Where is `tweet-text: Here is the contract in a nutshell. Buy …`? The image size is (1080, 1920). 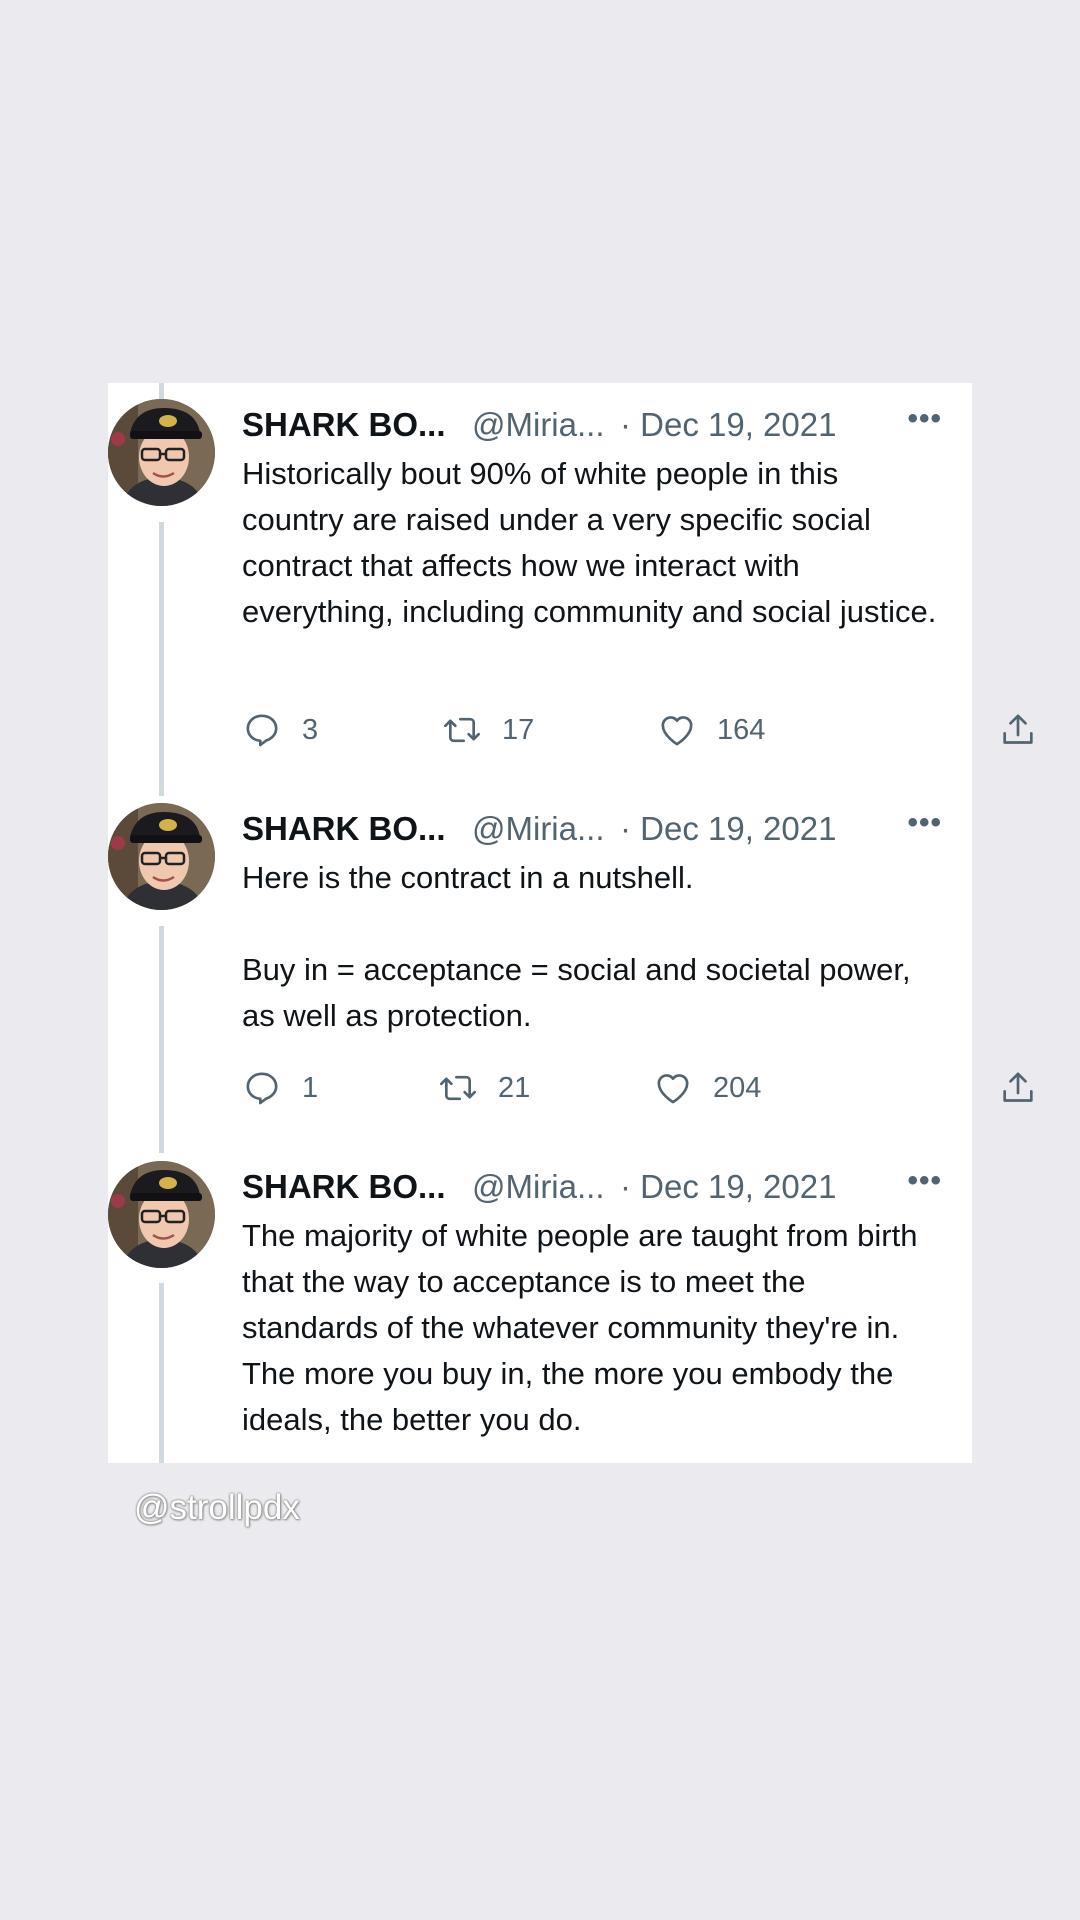 tweet-text: Here is the contract in a nutshell. Buy … is located at coordinates (576, 946).